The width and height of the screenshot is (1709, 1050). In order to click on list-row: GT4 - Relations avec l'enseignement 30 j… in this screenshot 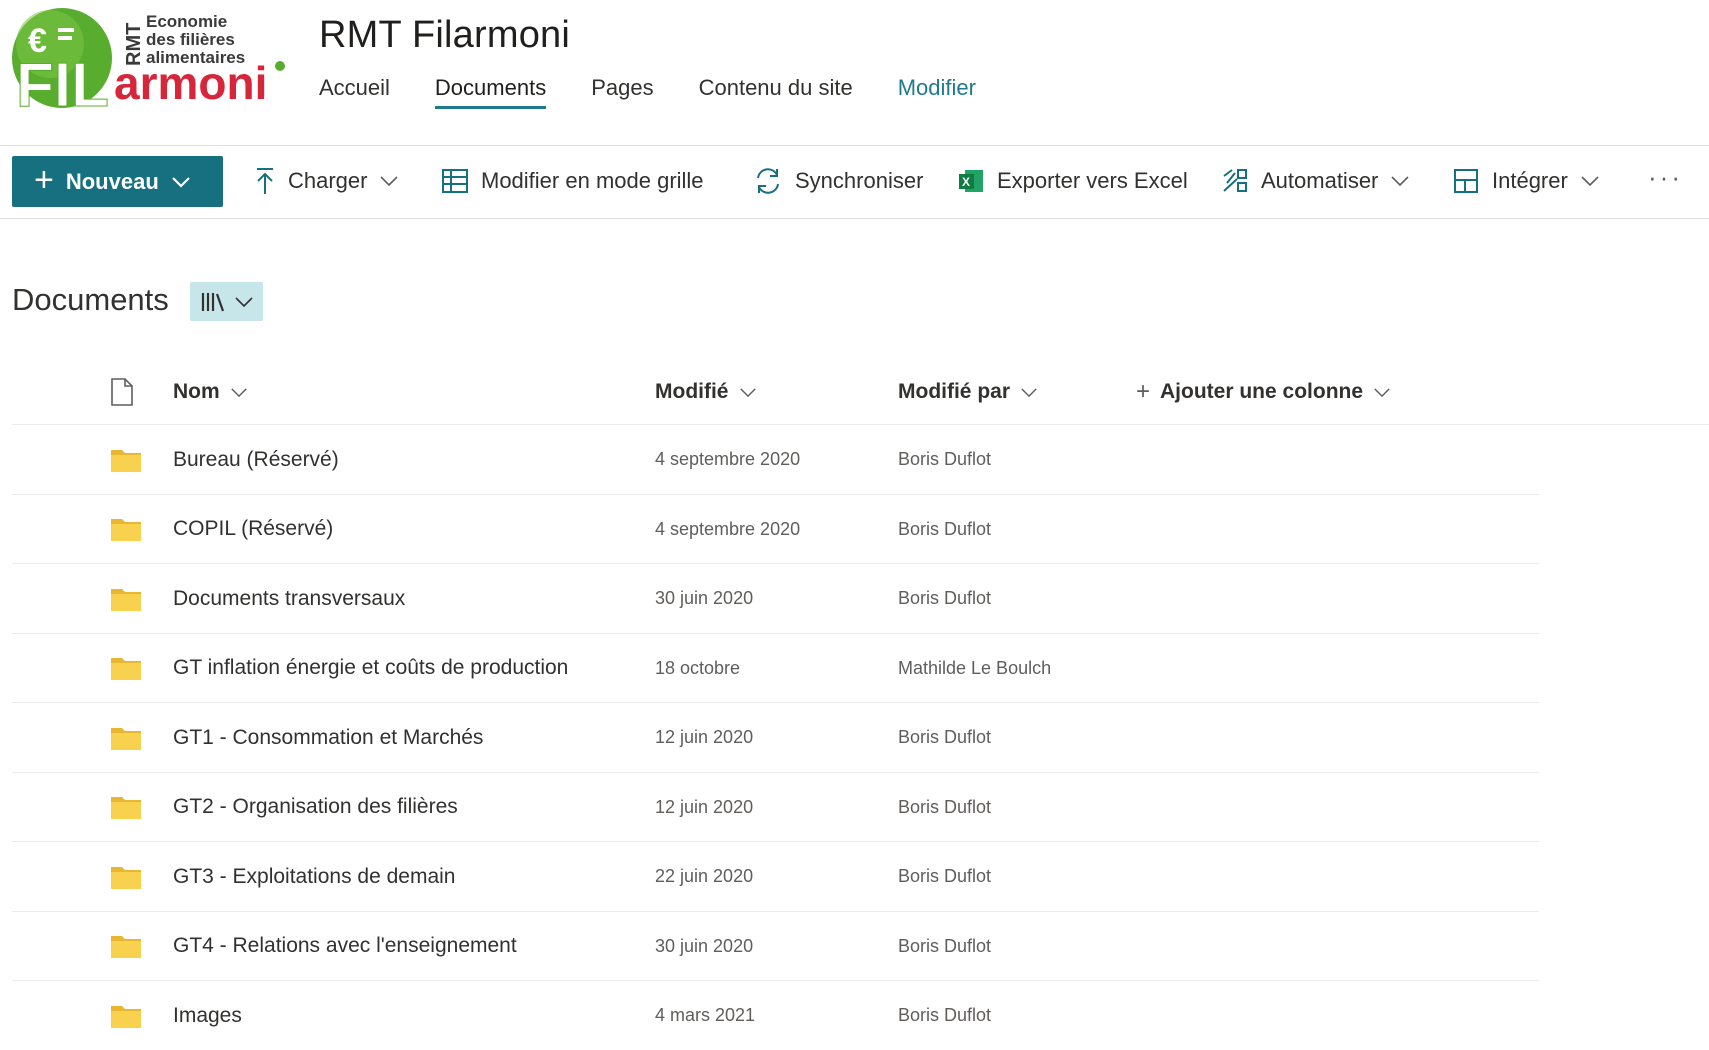, I will do `click(775, 946)`.